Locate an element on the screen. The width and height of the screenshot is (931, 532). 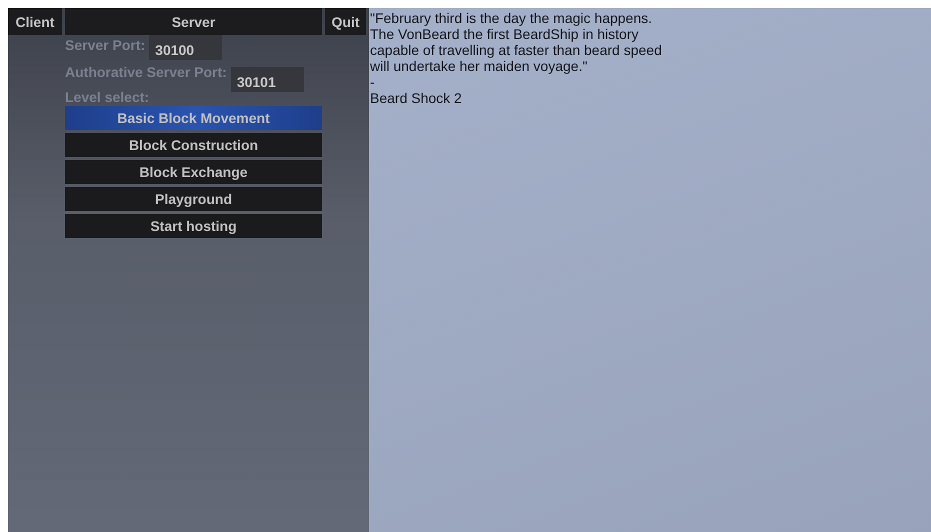
start-hosting-button: Start hosting is located at coordinates (193, 226).